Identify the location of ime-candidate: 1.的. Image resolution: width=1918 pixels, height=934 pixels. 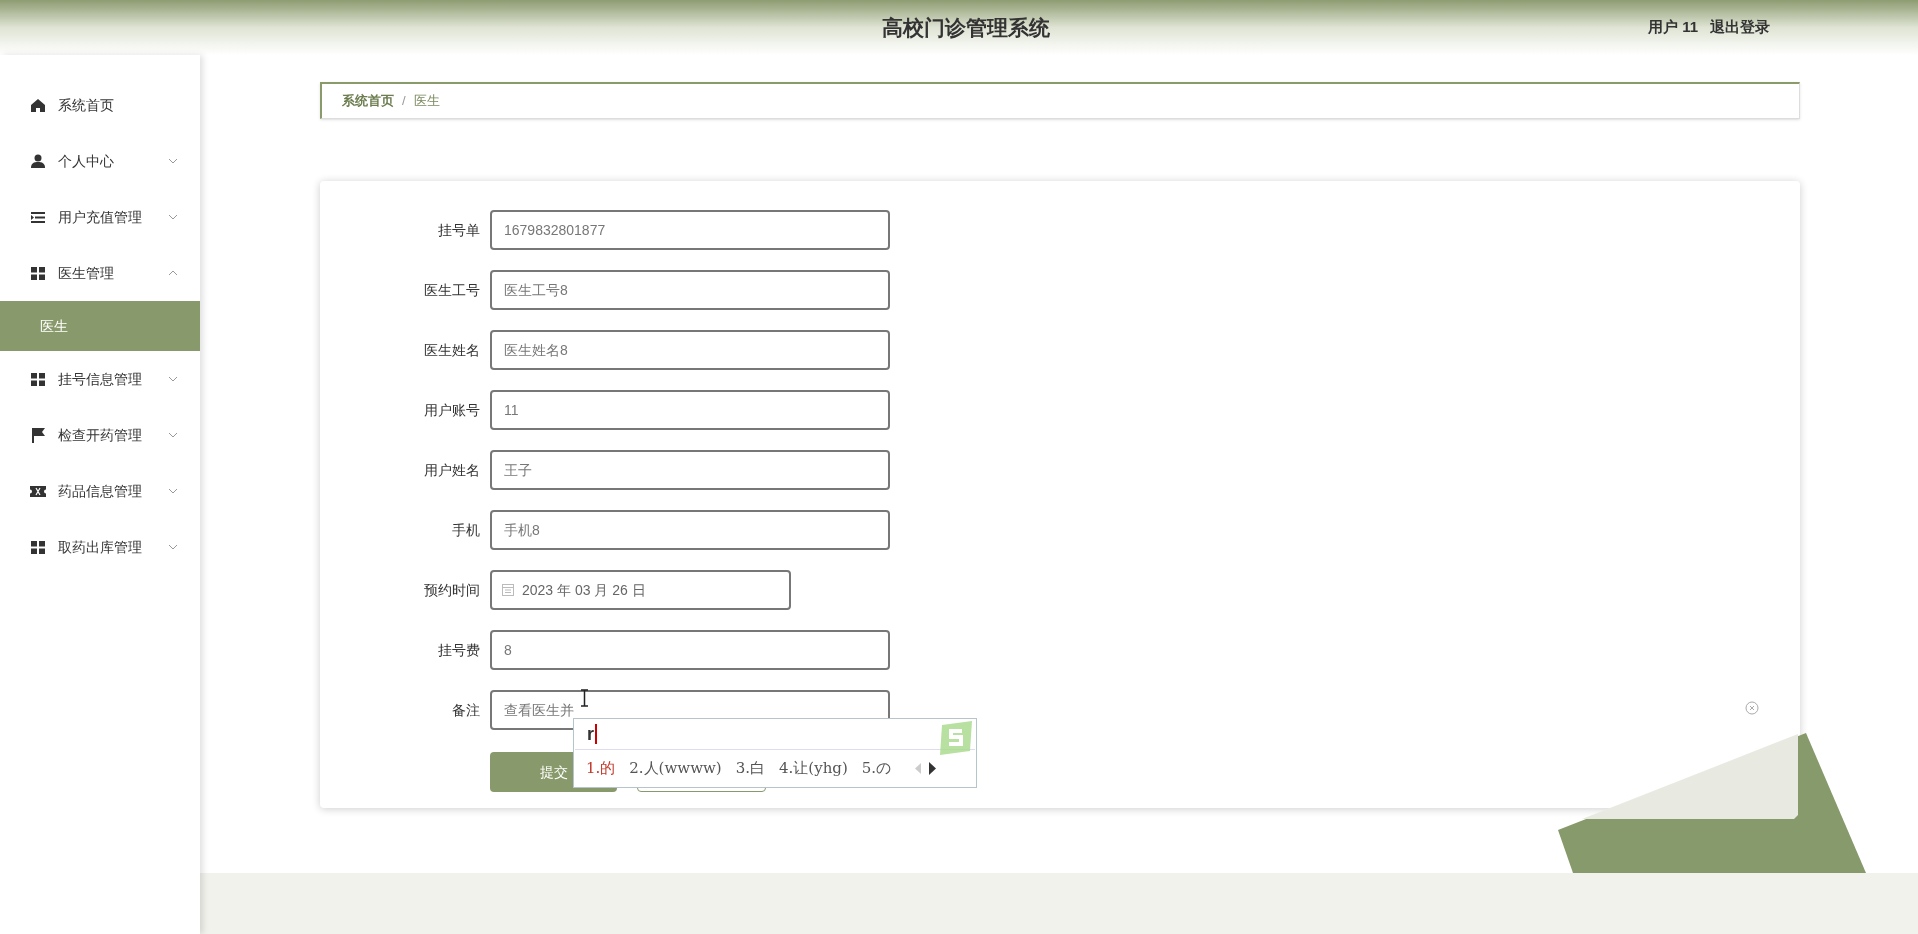
(601, 768).